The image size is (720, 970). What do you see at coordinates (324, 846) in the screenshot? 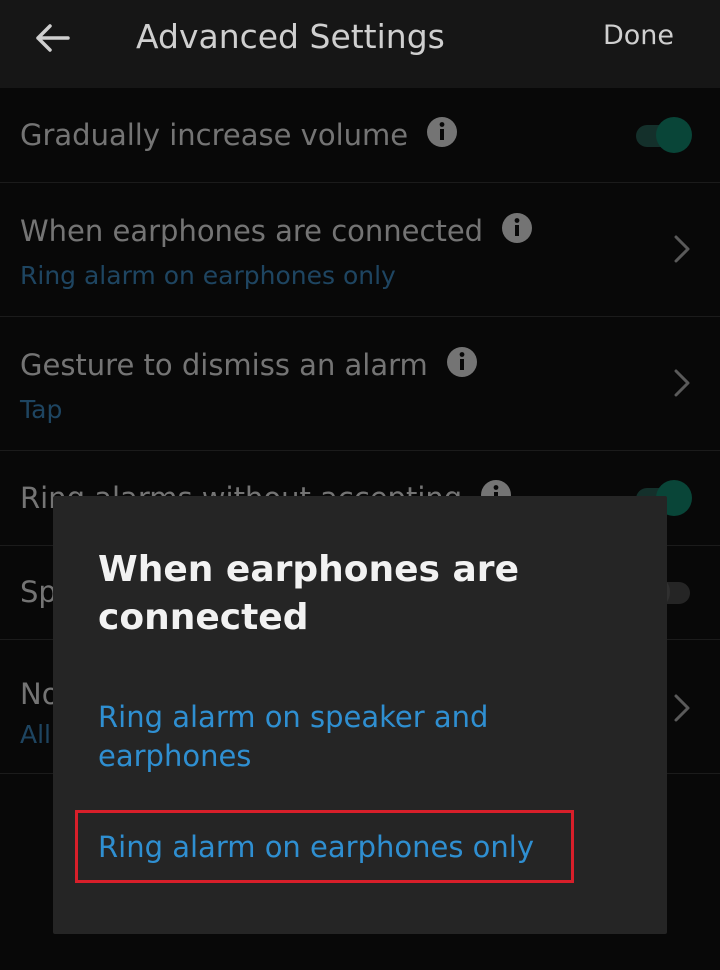
I see `highlight-box` at bounding box center [324, 846].